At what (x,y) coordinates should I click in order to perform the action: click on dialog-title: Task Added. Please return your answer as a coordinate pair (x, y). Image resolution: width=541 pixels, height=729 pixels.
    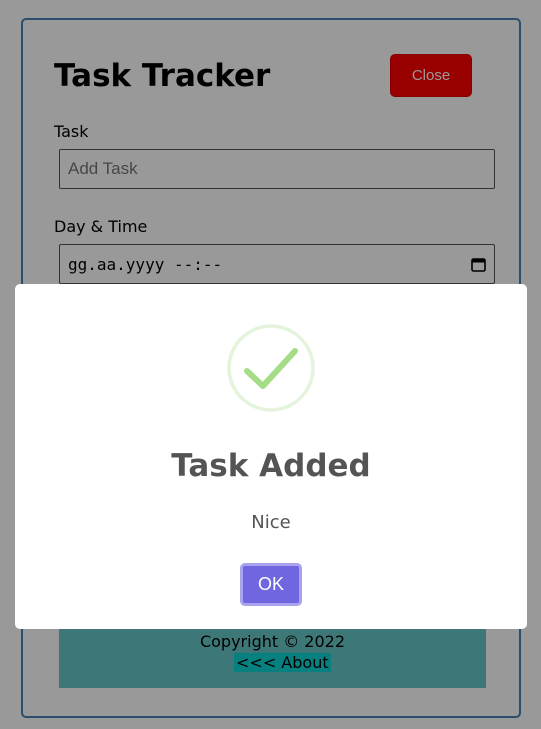
    Looking at the image, I should click on (271, 466).